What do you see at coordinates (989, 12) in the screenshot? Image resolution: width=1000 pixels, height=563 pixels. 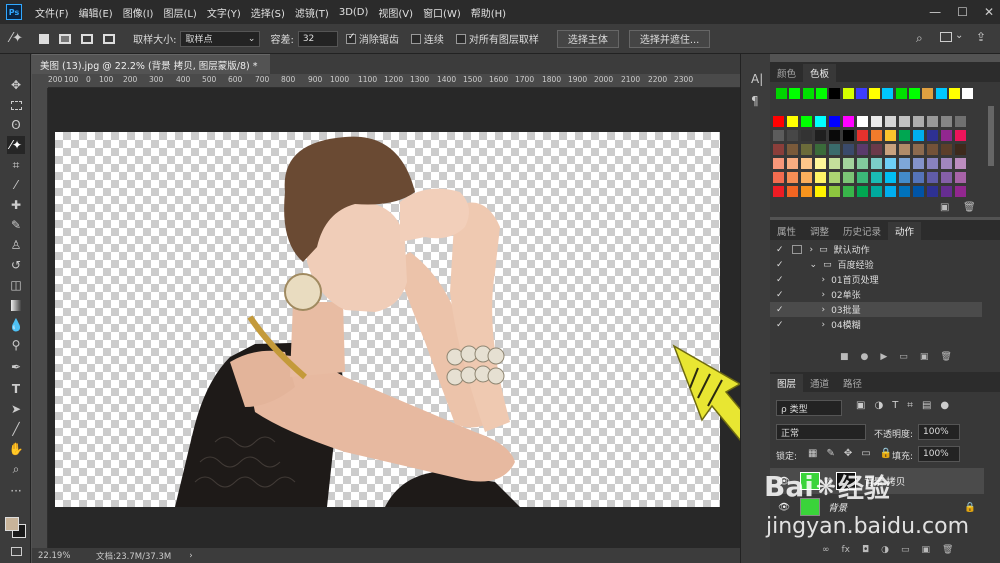 I see `close-button: ✕` at bounding box center [989, 12].